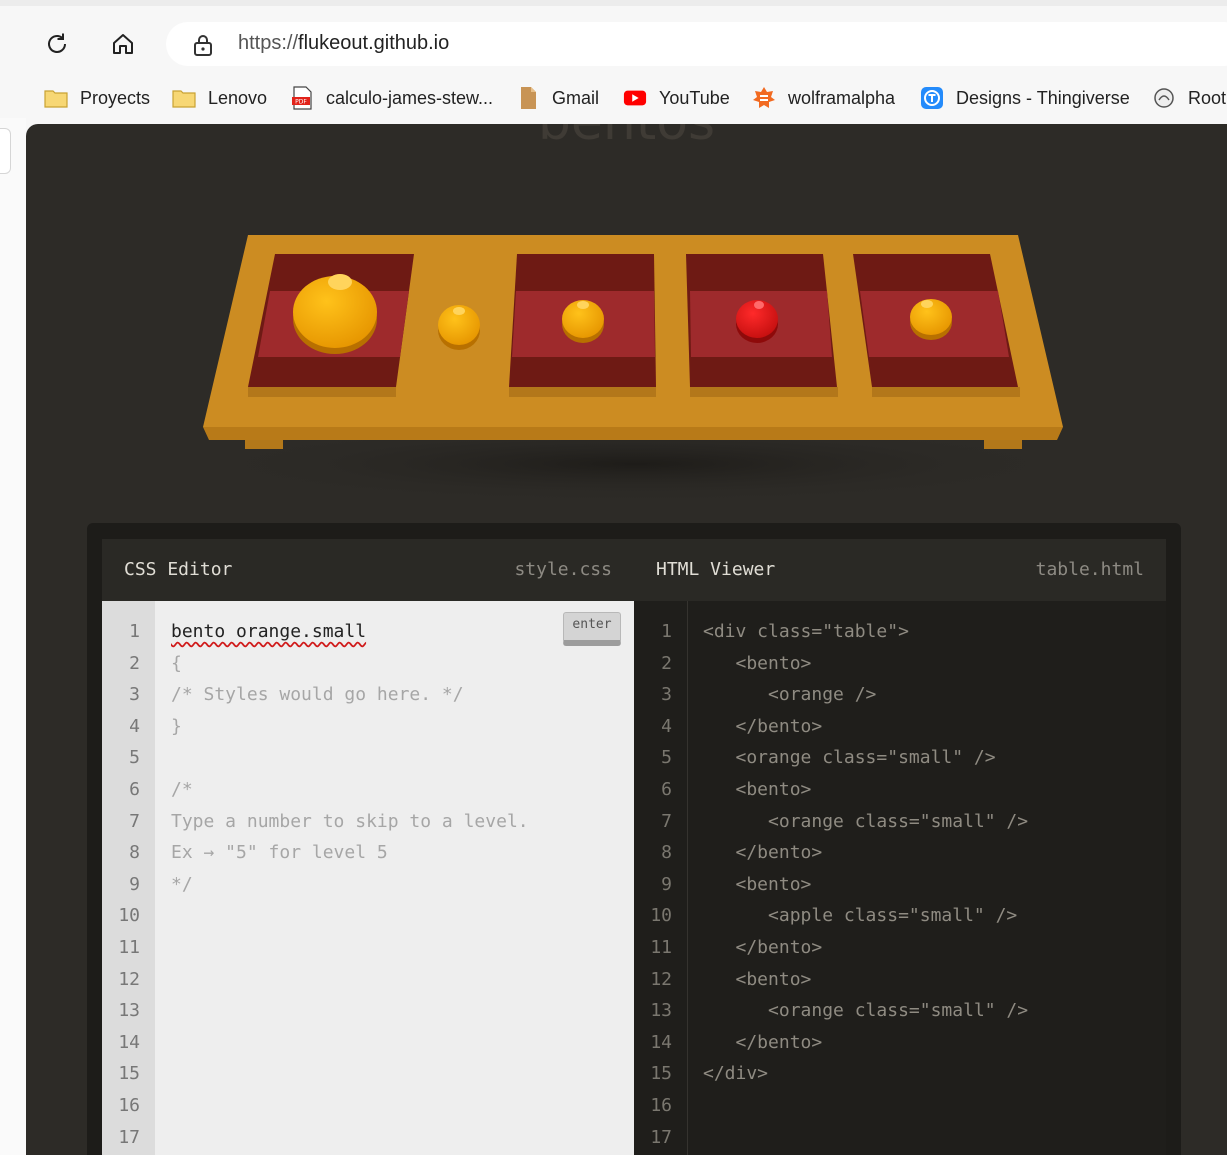  Describe the element at coordinates (368, 570) in the screenshot. I see `css-editor-header: CSS Editor style.css` at that location.